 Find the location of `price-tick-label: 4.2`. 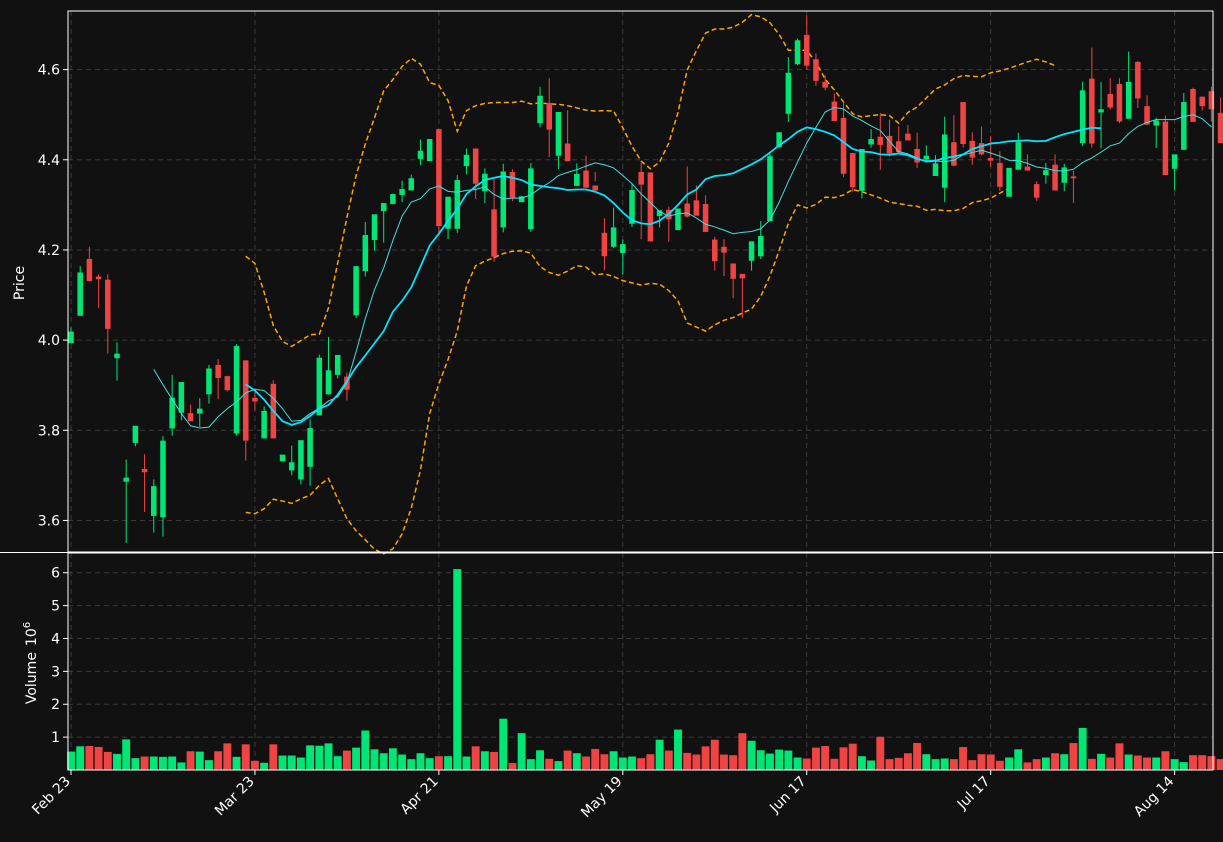

price-tick-label: 4.2 is located at coordinates (49, 251).